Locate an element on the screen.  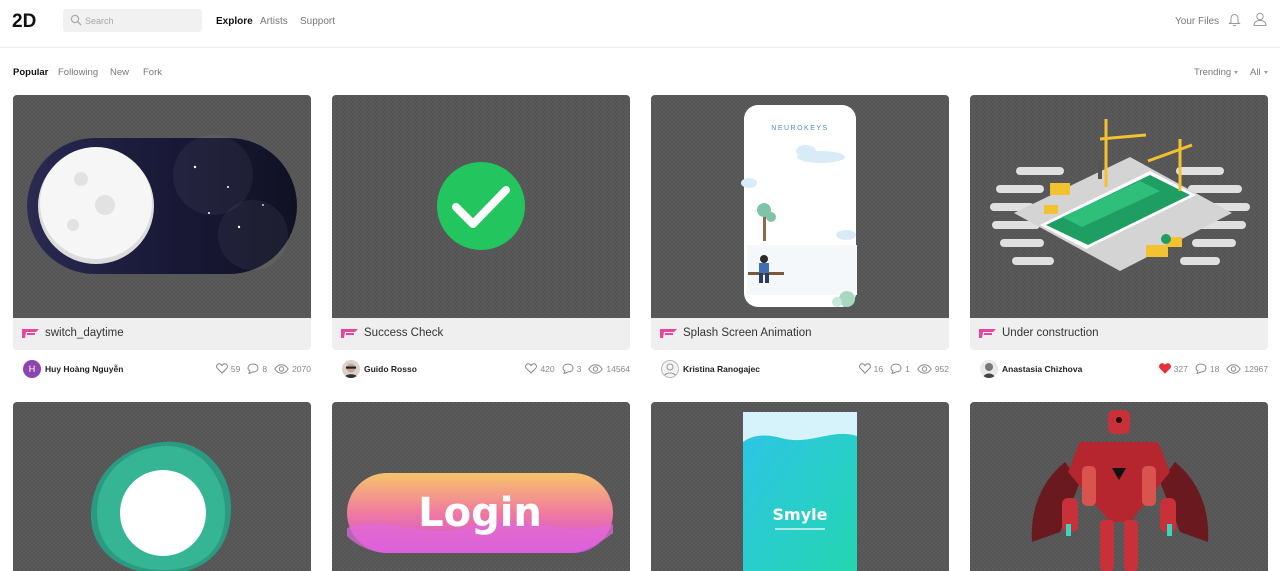
smyle-splash-illustration: Smyle is located at coordinates (800, 491).